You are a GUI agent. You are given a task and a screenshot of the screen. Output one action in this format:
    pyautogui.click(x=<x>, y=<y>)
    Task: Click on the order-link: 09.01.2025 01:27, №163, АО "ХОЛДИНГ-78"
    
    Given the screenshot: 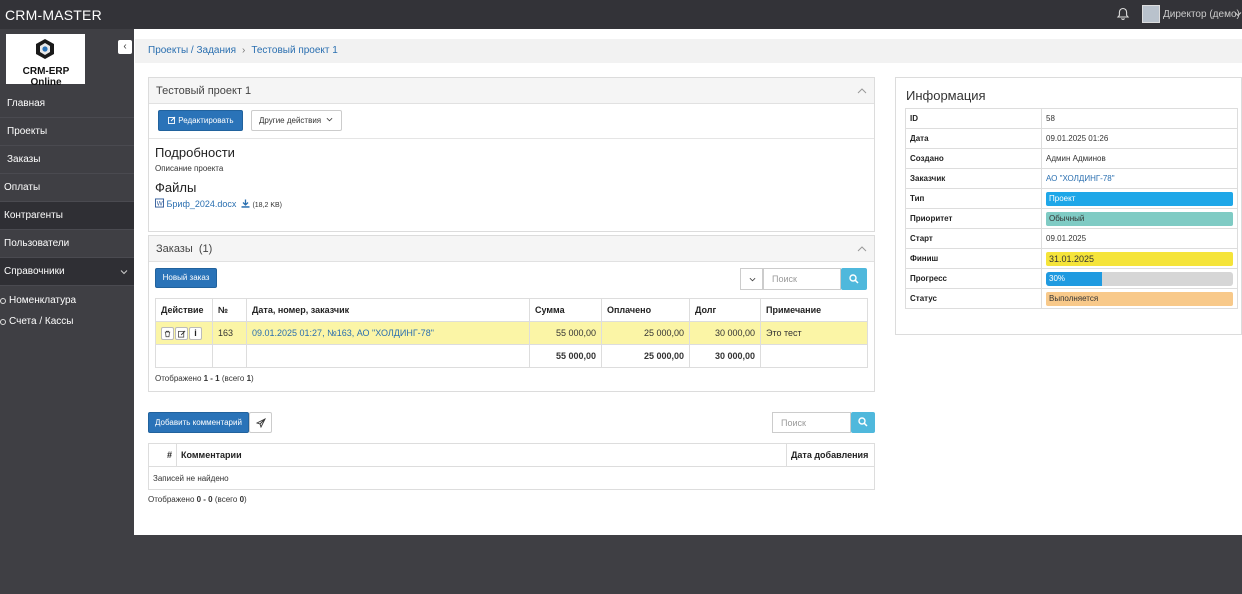 What is the action you would take?
    pyautogui.click(x=343, y=333)
    